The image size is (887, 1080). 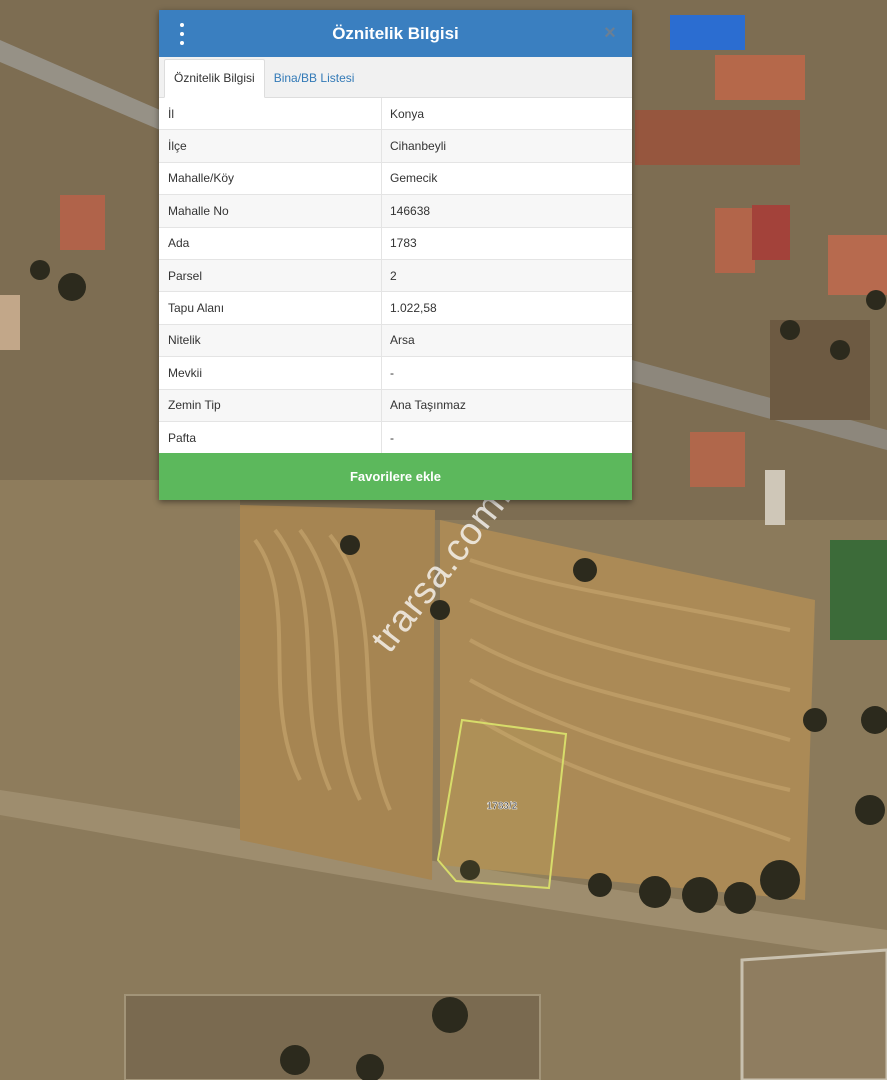 I want to click on row-key: Tapu Alanı, so click(x=270, y=308).